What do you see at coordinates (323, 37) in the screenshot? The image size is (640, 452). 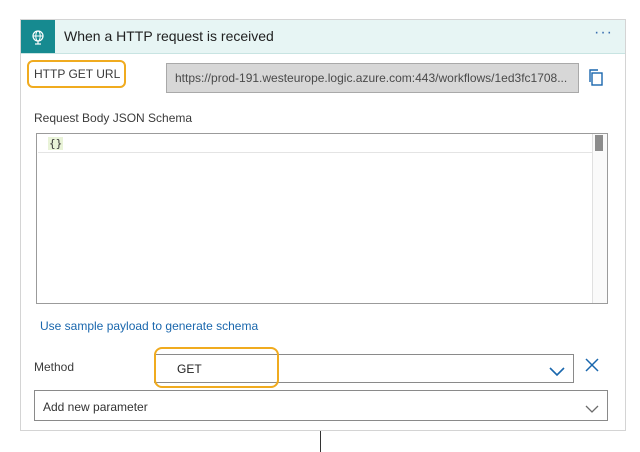 I see `card-header: When a HTTP request is received ···` at bounding box center [323, 37].